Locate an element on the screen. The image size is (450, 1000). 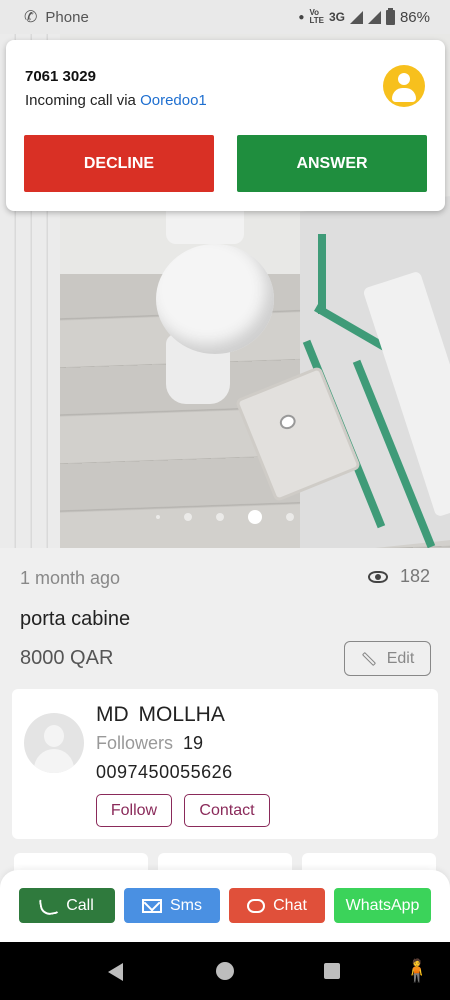
call-via-text: Incoming call via Ooredoo1 is located at coordinates (116, 100).